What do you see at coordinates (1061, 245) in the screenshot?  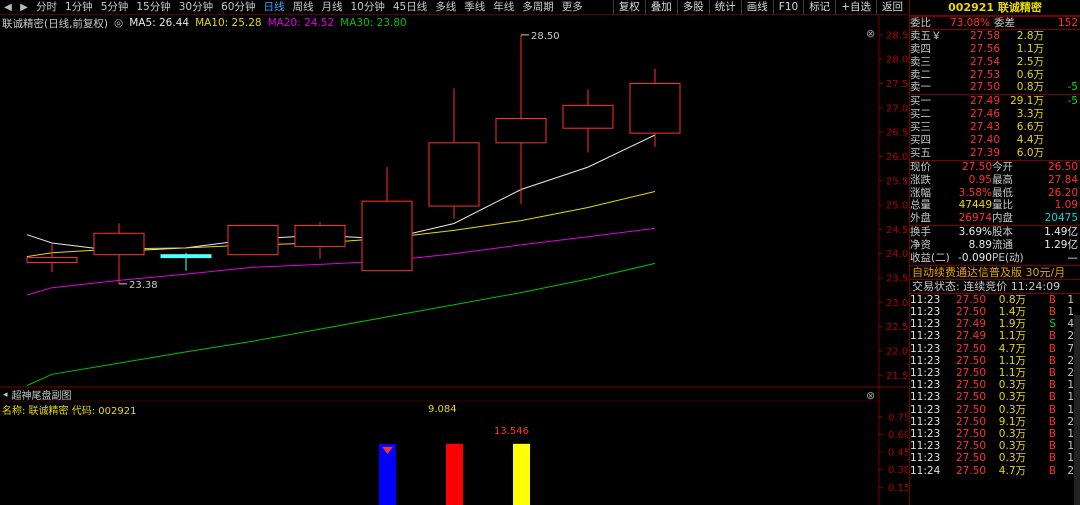 I see `fund-value: 1.29亿` at bounding box center [1061, 245].